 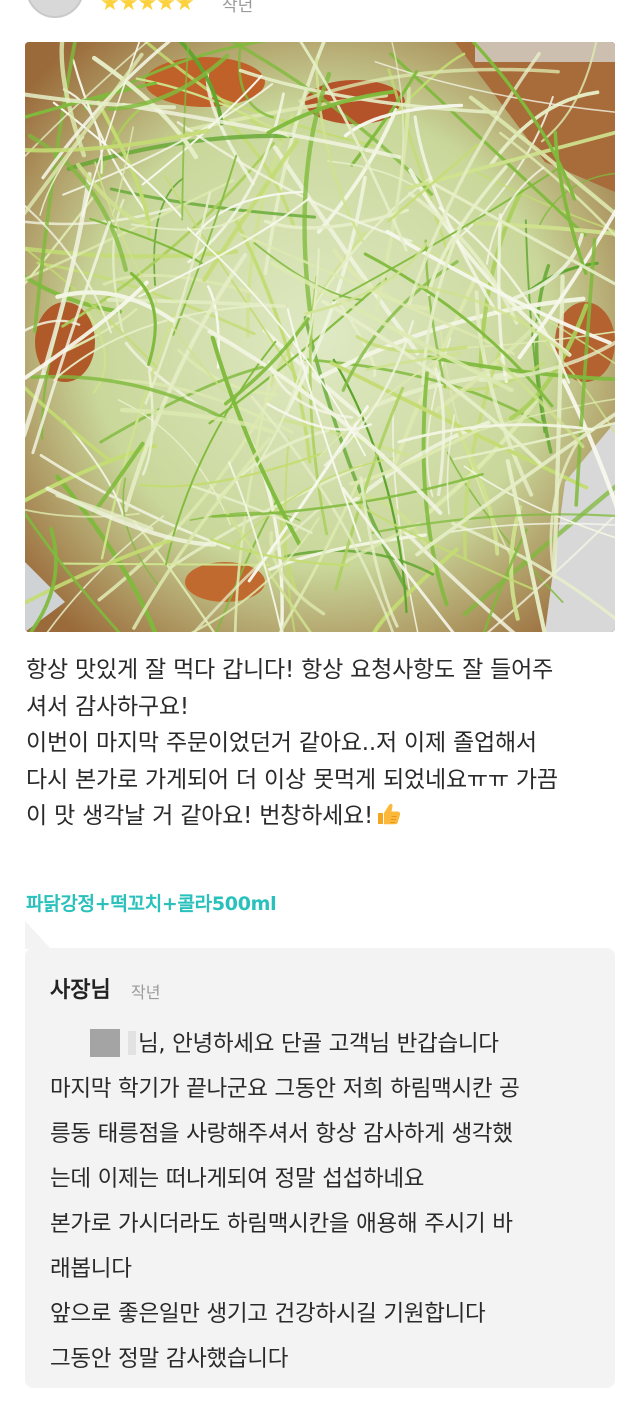 What do you see at coordinates (292, 779) in the screenshot?
I see `review-line: 다시 본가로 가게되어 더 이상 못먹게 되었네요ㅠㅠ 가끔` at bounding box center [292, 779].